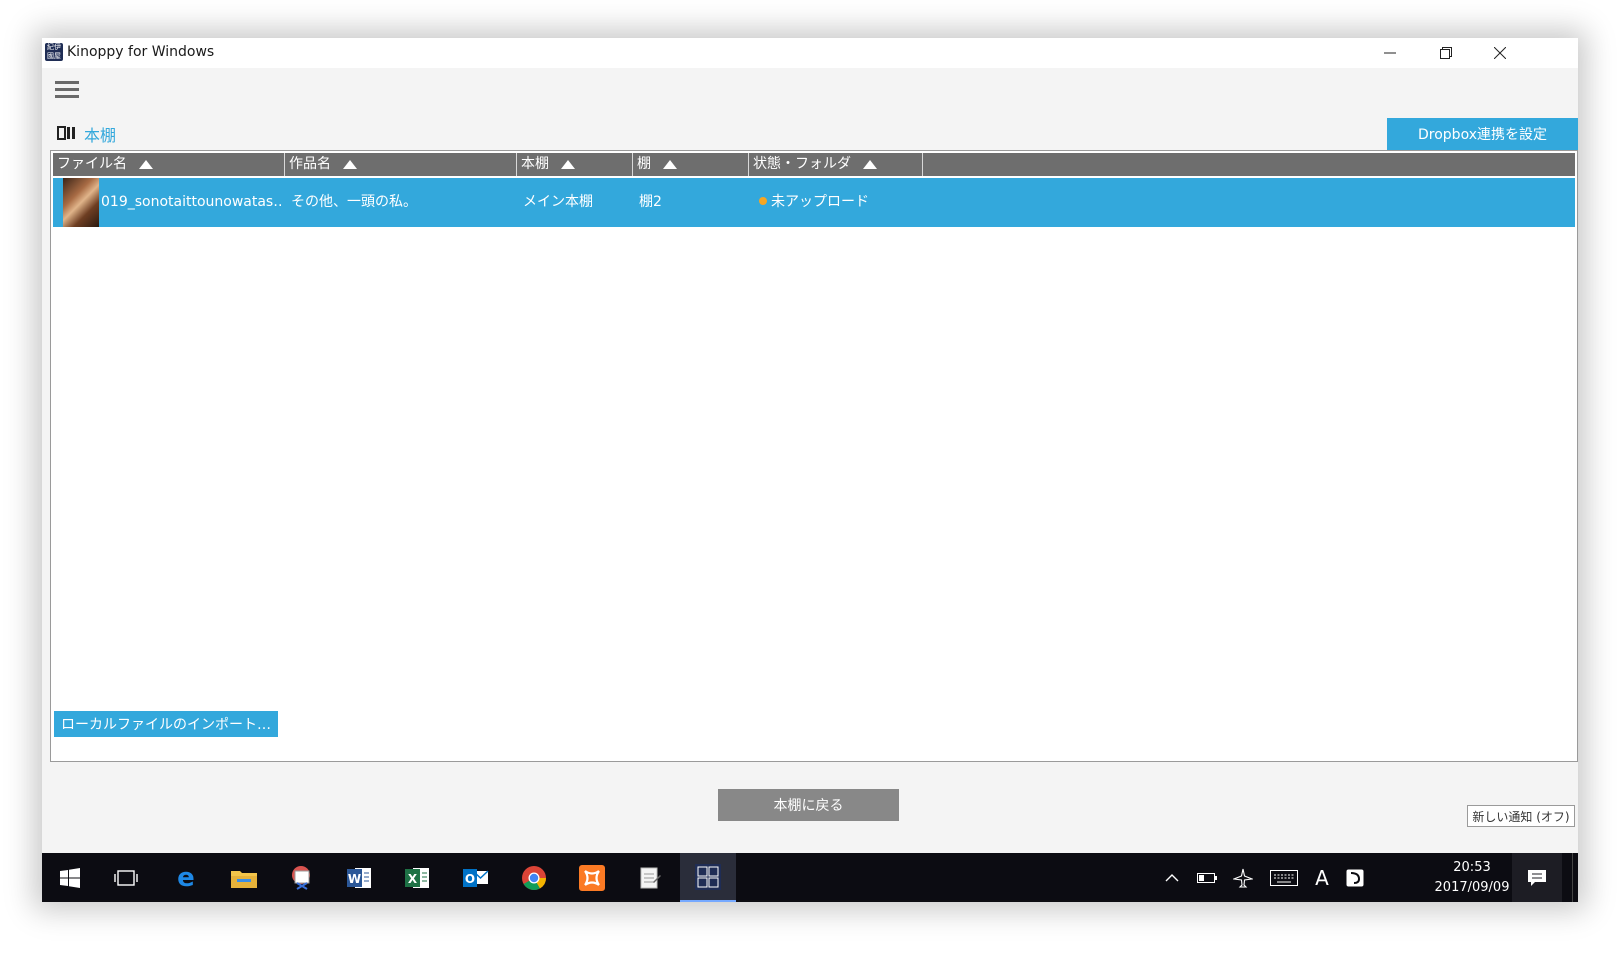 The height and width of the screenshot is (980, 1620). I want to click on chevron-up-icon, so click(1172, 877).